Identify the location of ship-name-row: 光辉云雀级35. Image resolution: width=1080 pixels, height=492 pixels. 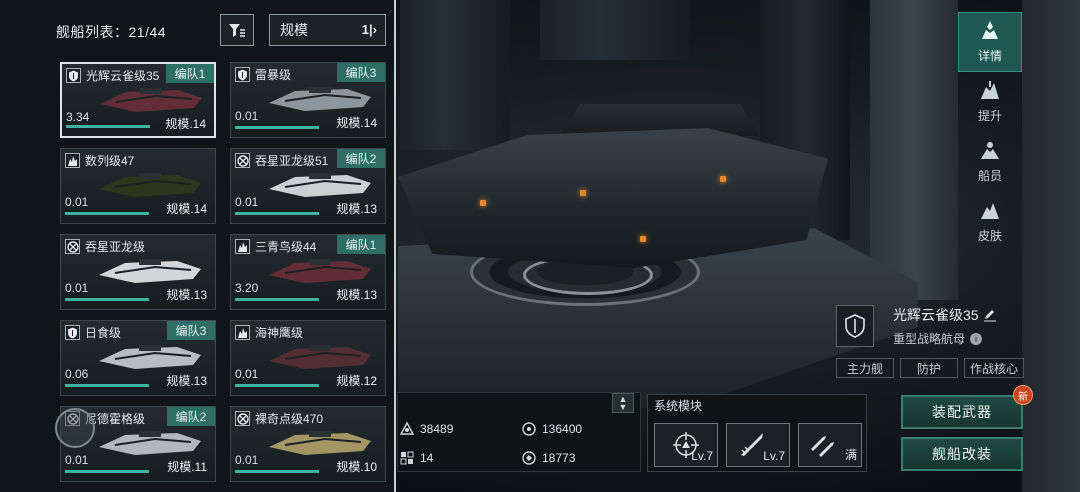
(945, 315).